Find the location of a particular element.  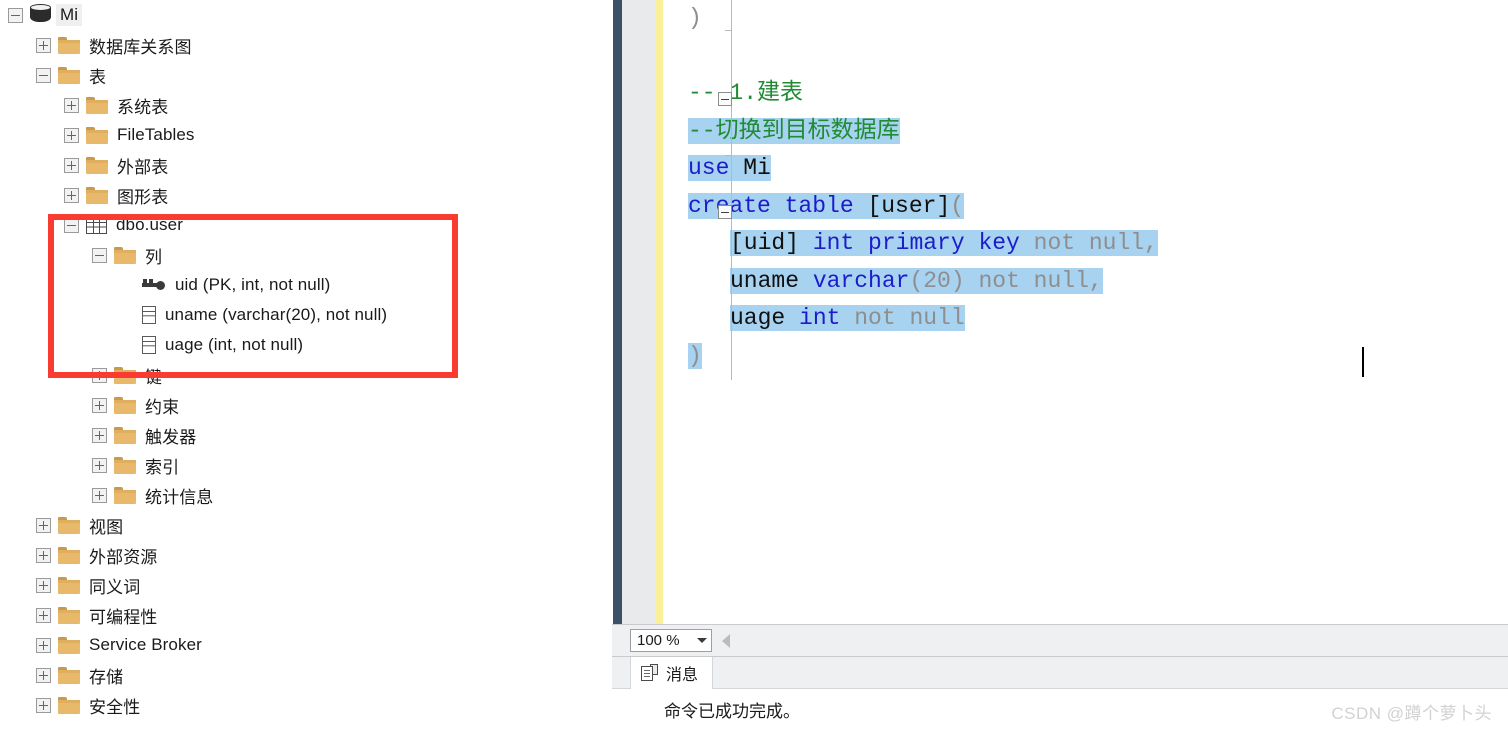

tree-node: 列 is located at coordinates (306, 255).